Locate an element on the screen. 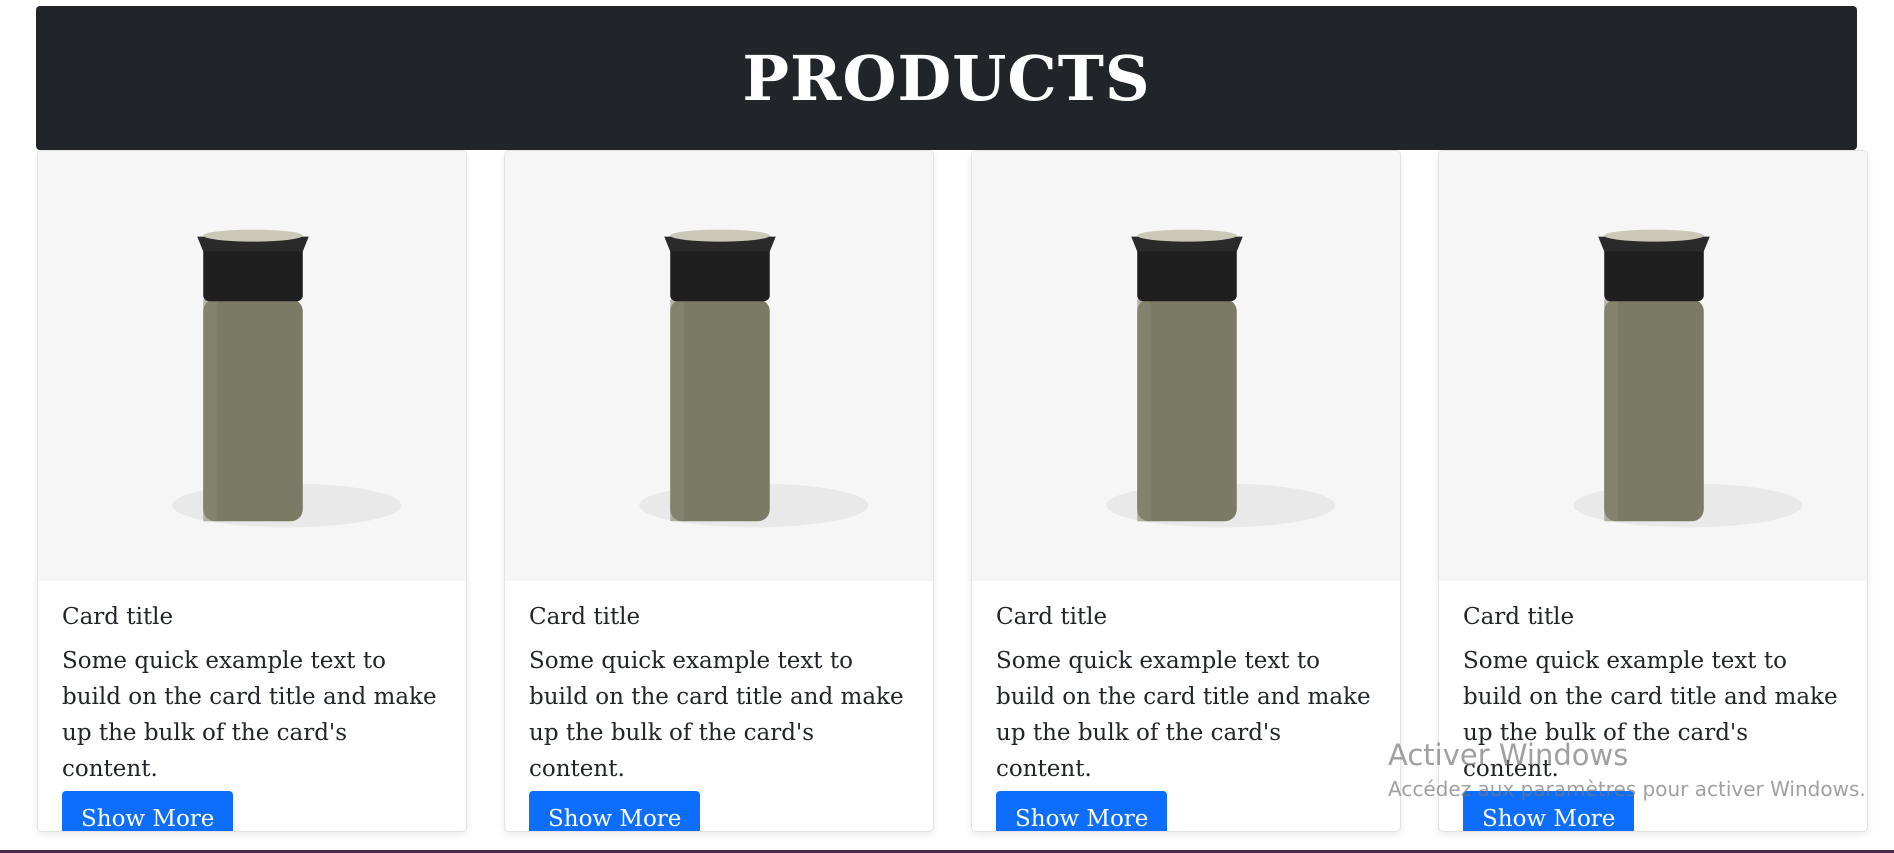 This screenshot has width=1894, height=853. page-title: PRODUCTS is located at coordinates (946, 78).